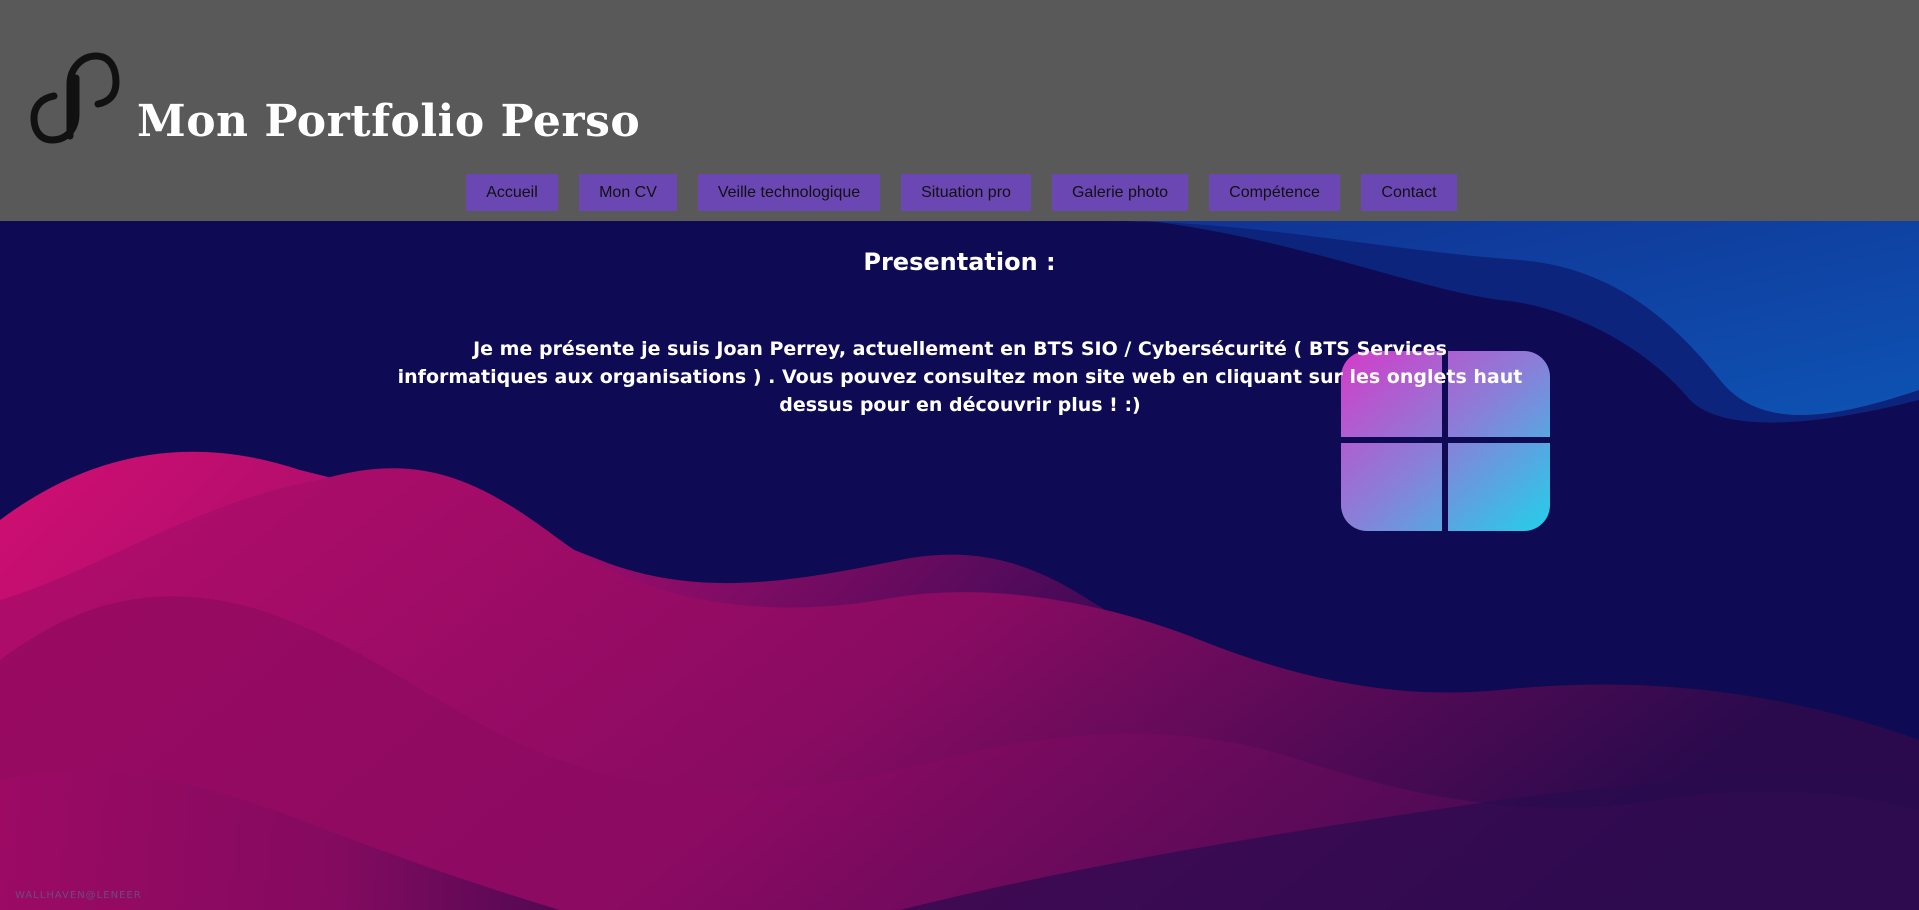 The image size is (1919, 910). Describe the element at coordinates (75, 96) in the screenshot. I see `paperclip-p-logo-icon` at that location.